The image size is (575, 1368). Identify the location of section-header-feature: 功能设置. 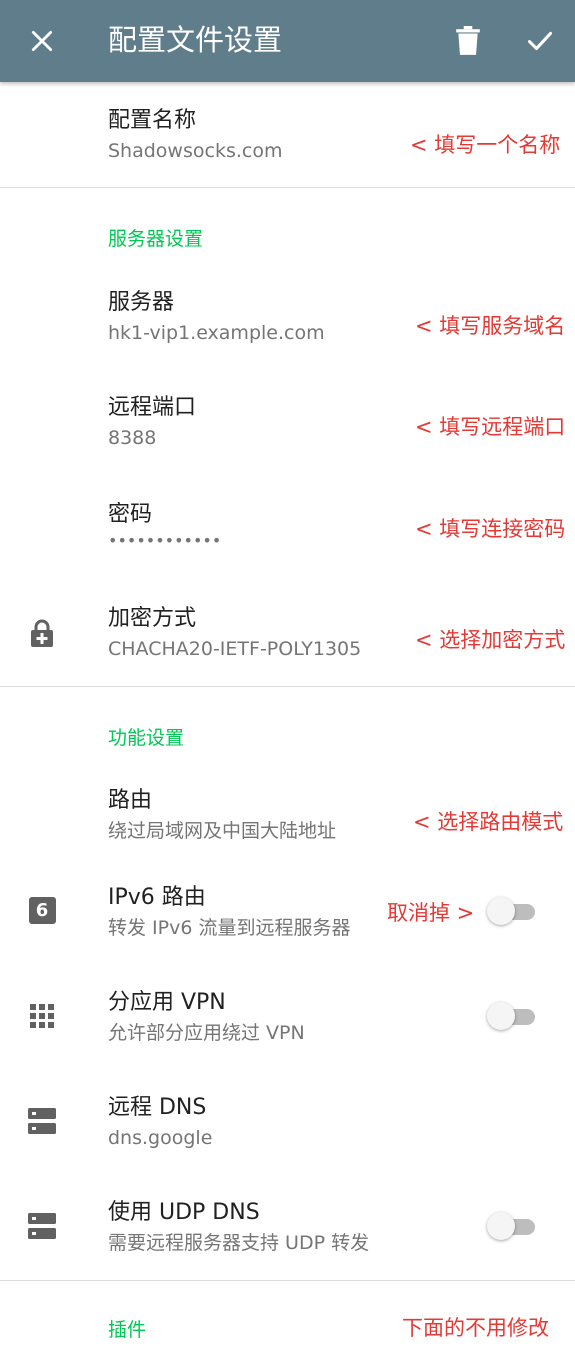
(146, 738).